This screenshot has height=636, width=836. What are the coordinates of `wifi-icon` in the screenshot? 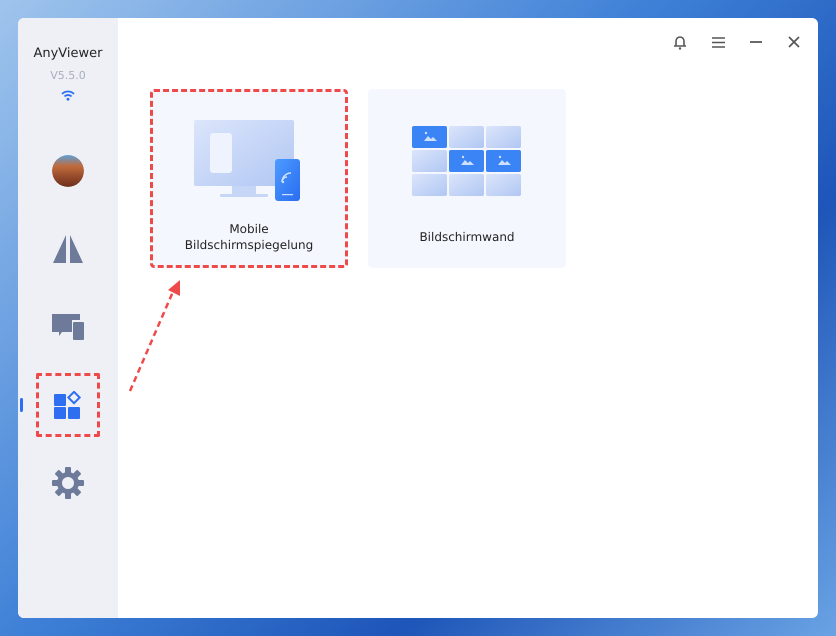 It's located at (68, 95).